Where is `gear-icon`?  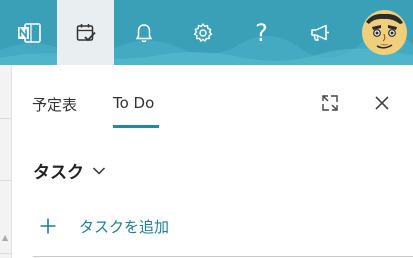
gear-icon is located at coordinates (202, 32).